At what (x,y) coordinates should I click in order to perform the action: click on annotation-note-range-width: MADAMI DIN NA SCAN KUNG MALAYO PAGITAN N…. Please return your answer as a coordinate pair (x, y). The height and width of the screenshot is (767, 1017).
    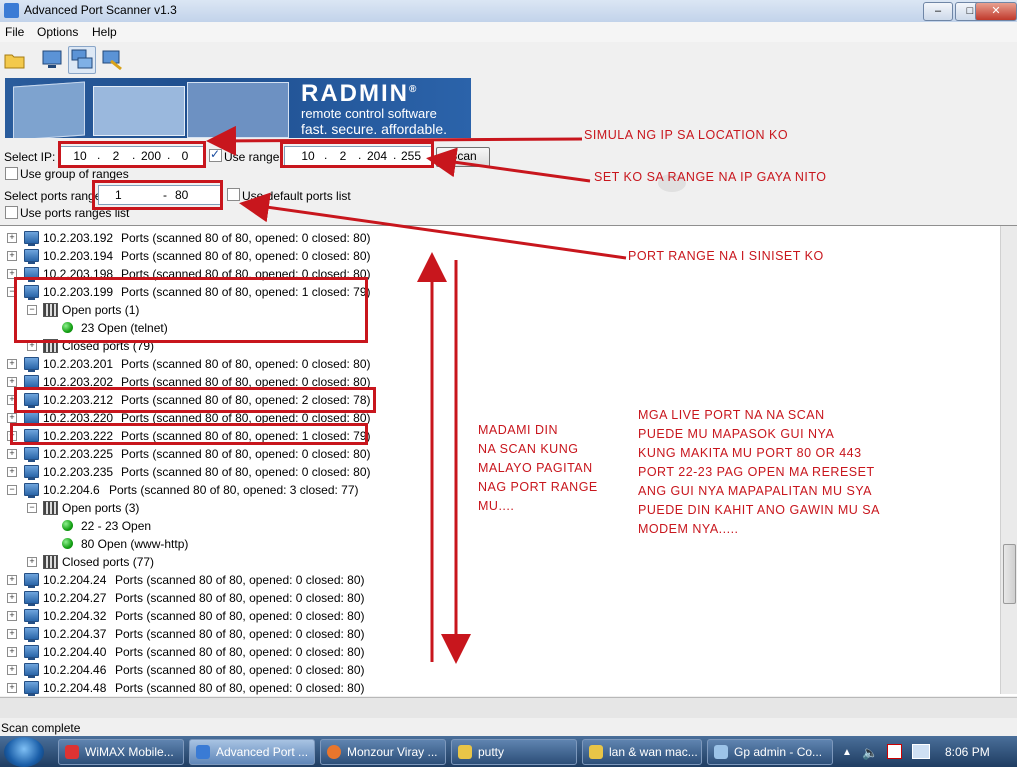
    Looking at the image, I should click on (538, 468).